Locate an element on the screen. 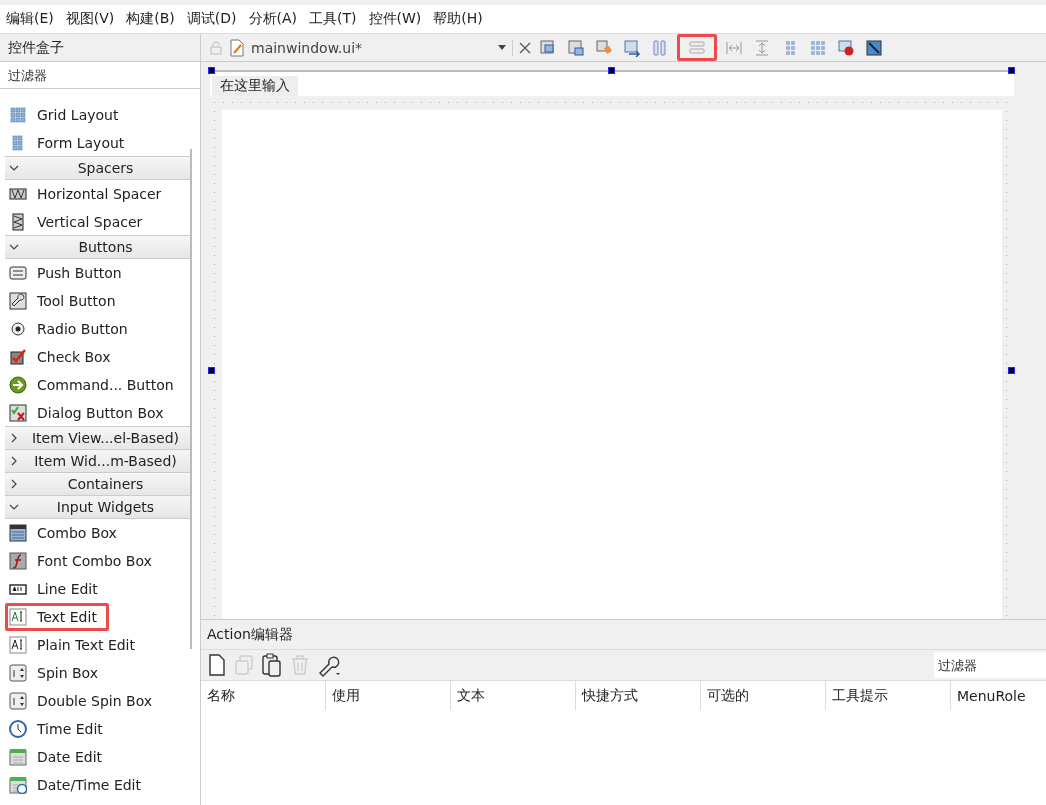 This screenshot has height=805, width=1046. column-header: MenuRole is located at coordinates (998, 695).